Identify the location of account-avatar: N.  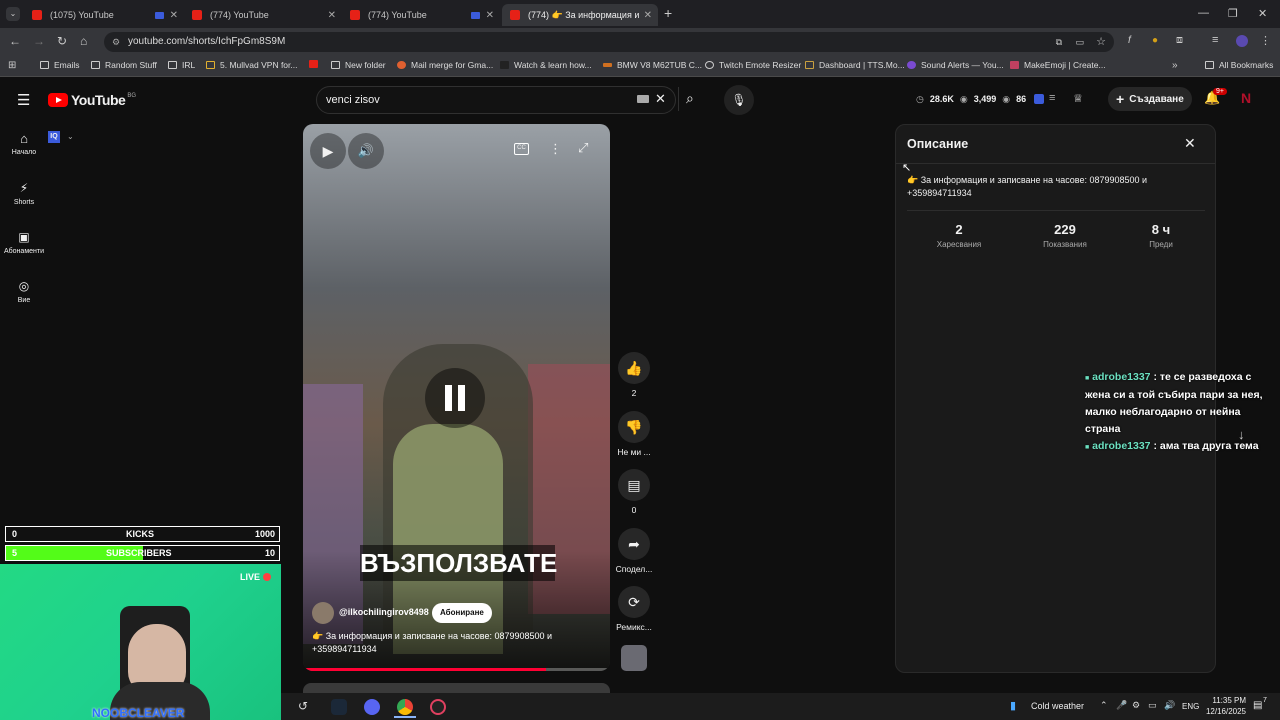
(1246, 98).